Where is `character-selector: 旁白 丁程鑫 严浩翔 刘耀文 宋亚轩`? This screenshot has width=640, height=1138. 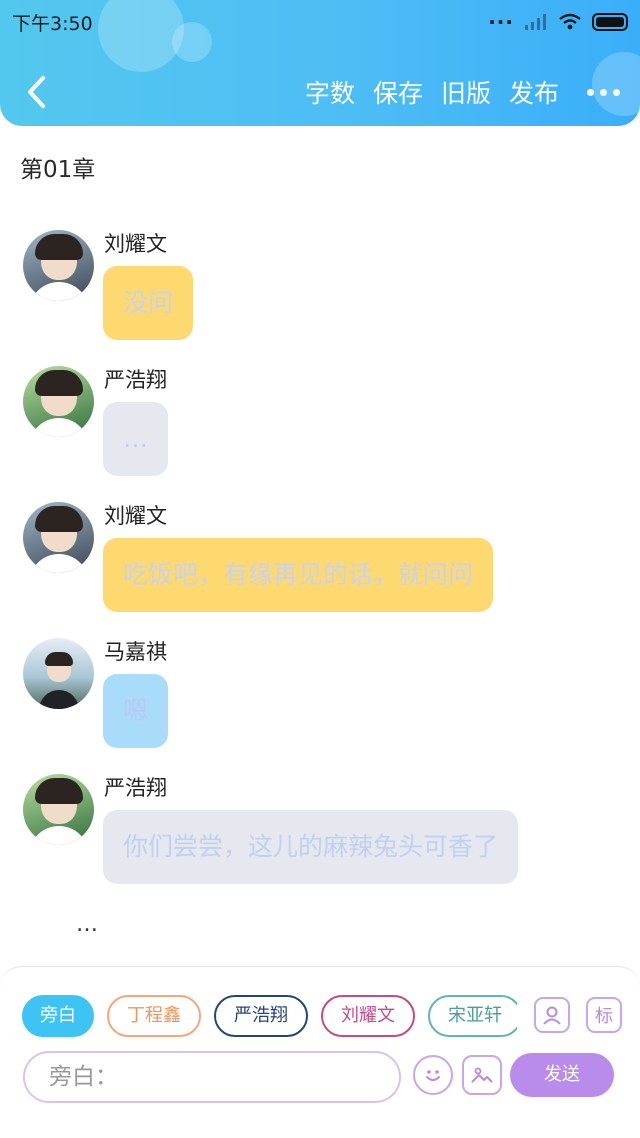
character-selector: 旁白 丁程鑫 严浩翔 刘耀文 宋亚轩 is located at coordinates (269, 1016).